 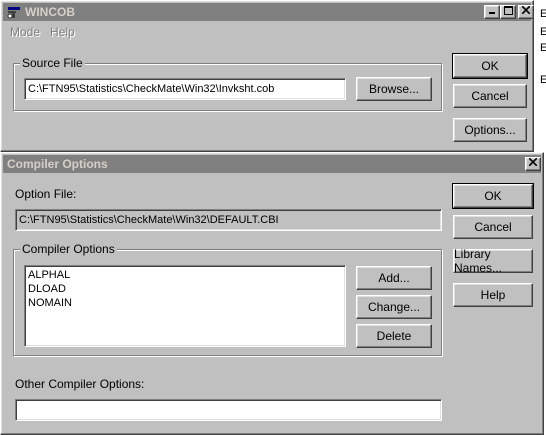 What do you see at coordinates (80, 384) in the screenshot?
I see `other-options-label: Other Compiler Options:` at bounding box center [80, 384].